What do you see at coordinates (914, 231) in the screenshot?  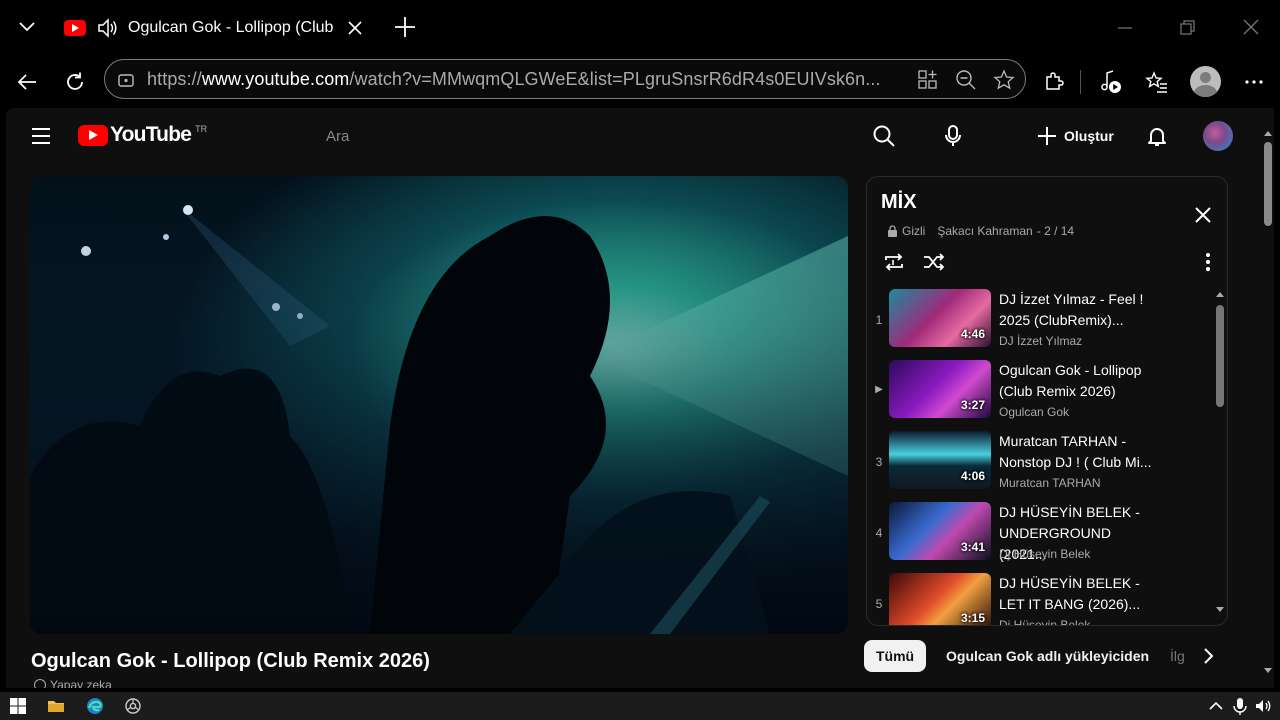 I see `playlist-privacy: Gizli` at bounding box center [914, 231].